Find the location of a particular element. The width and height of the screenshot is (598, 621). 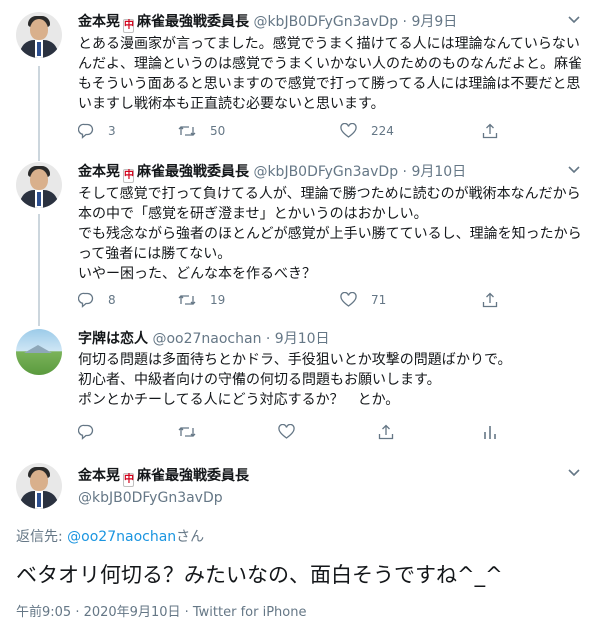

tweet-header: 金本晃中麻雀最強戦委員長 @kbJB0DFyGn3avDp · 9月9日 is located at coordinates (267, 22).